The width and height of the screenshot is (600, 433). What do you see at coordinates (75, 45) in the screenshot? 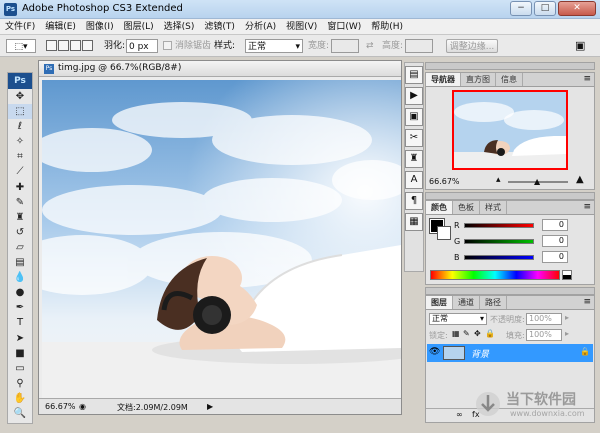
I see `subtract-selection-icon` at bounding box center [75, 45].